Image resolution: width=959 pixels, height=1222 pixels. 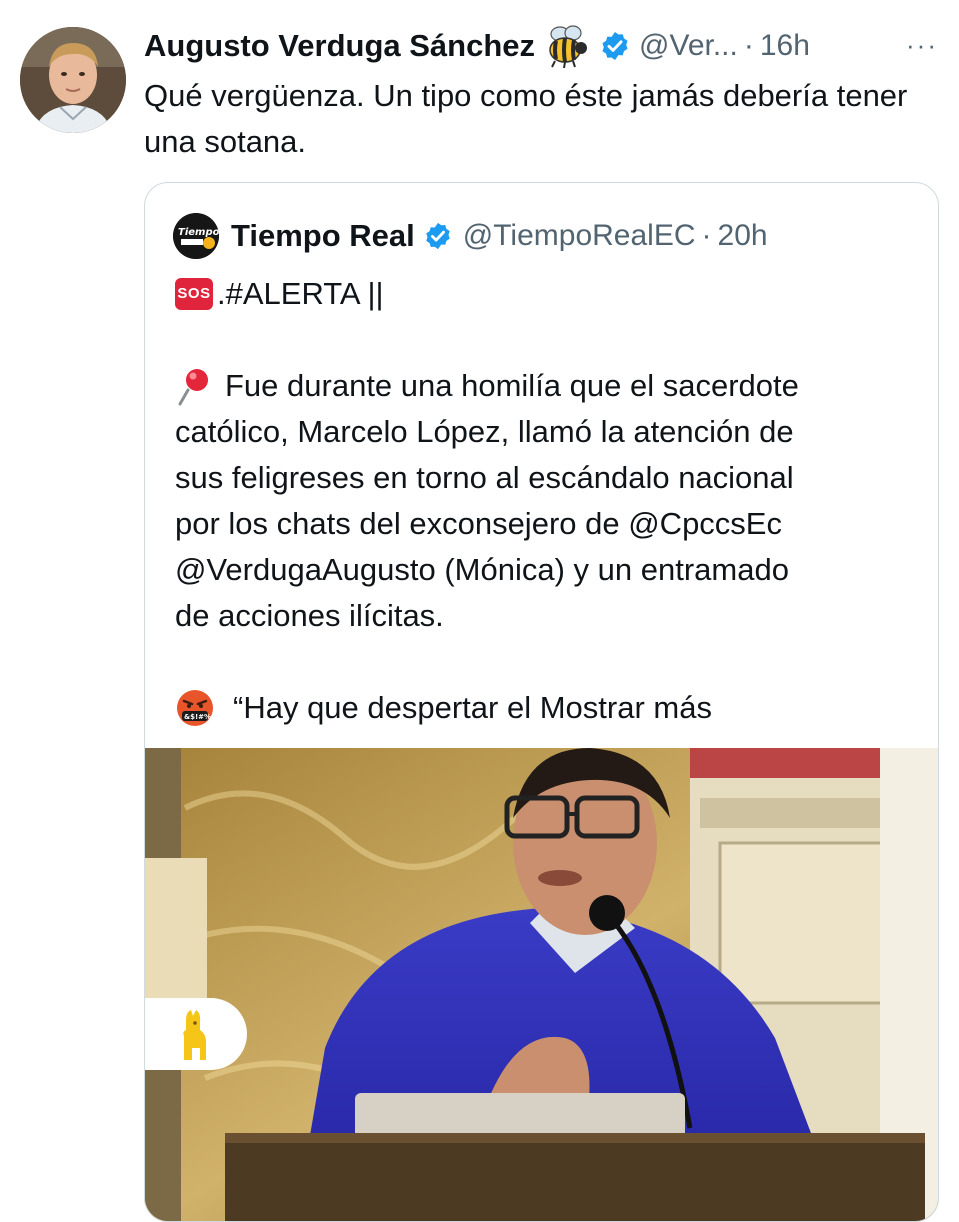 I want to click on quoted-avatar: Tiempo, so click(x=196, y=236).